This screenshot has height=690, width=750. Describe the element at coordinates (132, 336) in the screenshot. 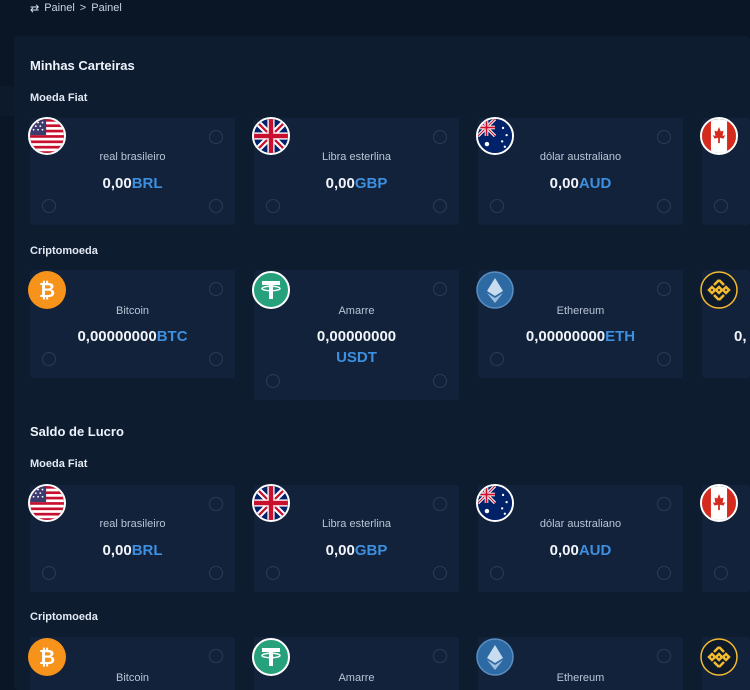

I see `currency-amount: 0,00000000BTC` at that location.